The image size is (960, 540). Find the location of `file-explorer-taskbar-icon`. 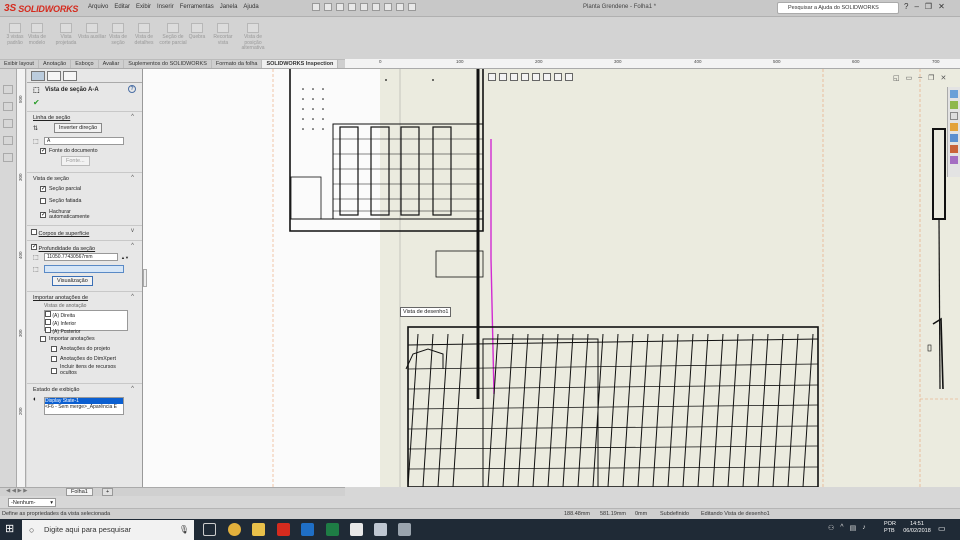

file-explorer-taskbar-icon is located at coordinates (258, 529).